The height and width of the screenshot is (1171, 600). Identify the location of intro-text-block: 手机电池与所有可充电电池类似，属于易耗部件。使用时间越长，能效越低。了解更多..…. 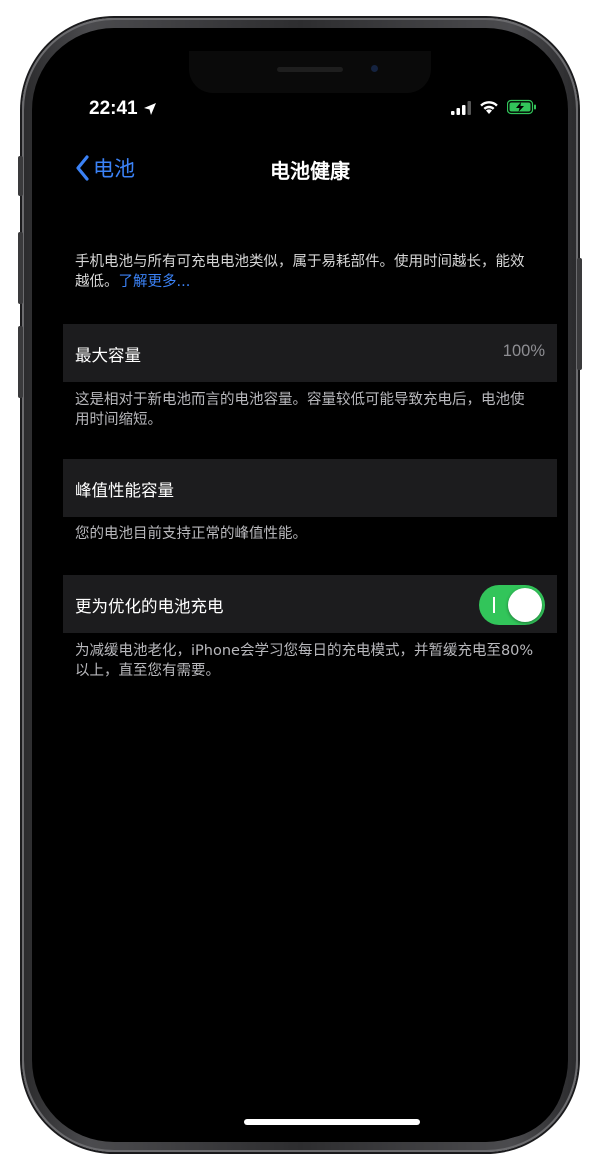
(305, 272).